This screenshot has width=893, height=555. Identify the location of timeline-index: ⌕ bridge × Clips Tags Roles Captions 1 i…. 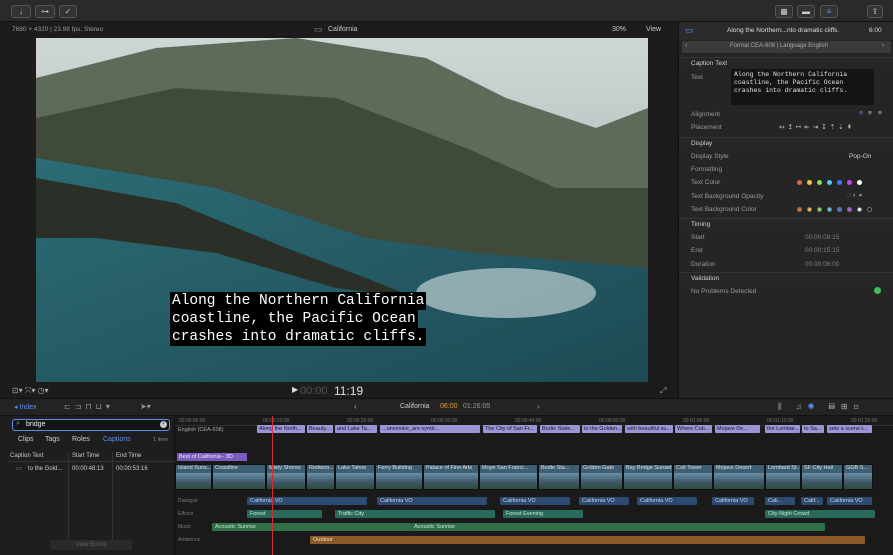
(87, 485).